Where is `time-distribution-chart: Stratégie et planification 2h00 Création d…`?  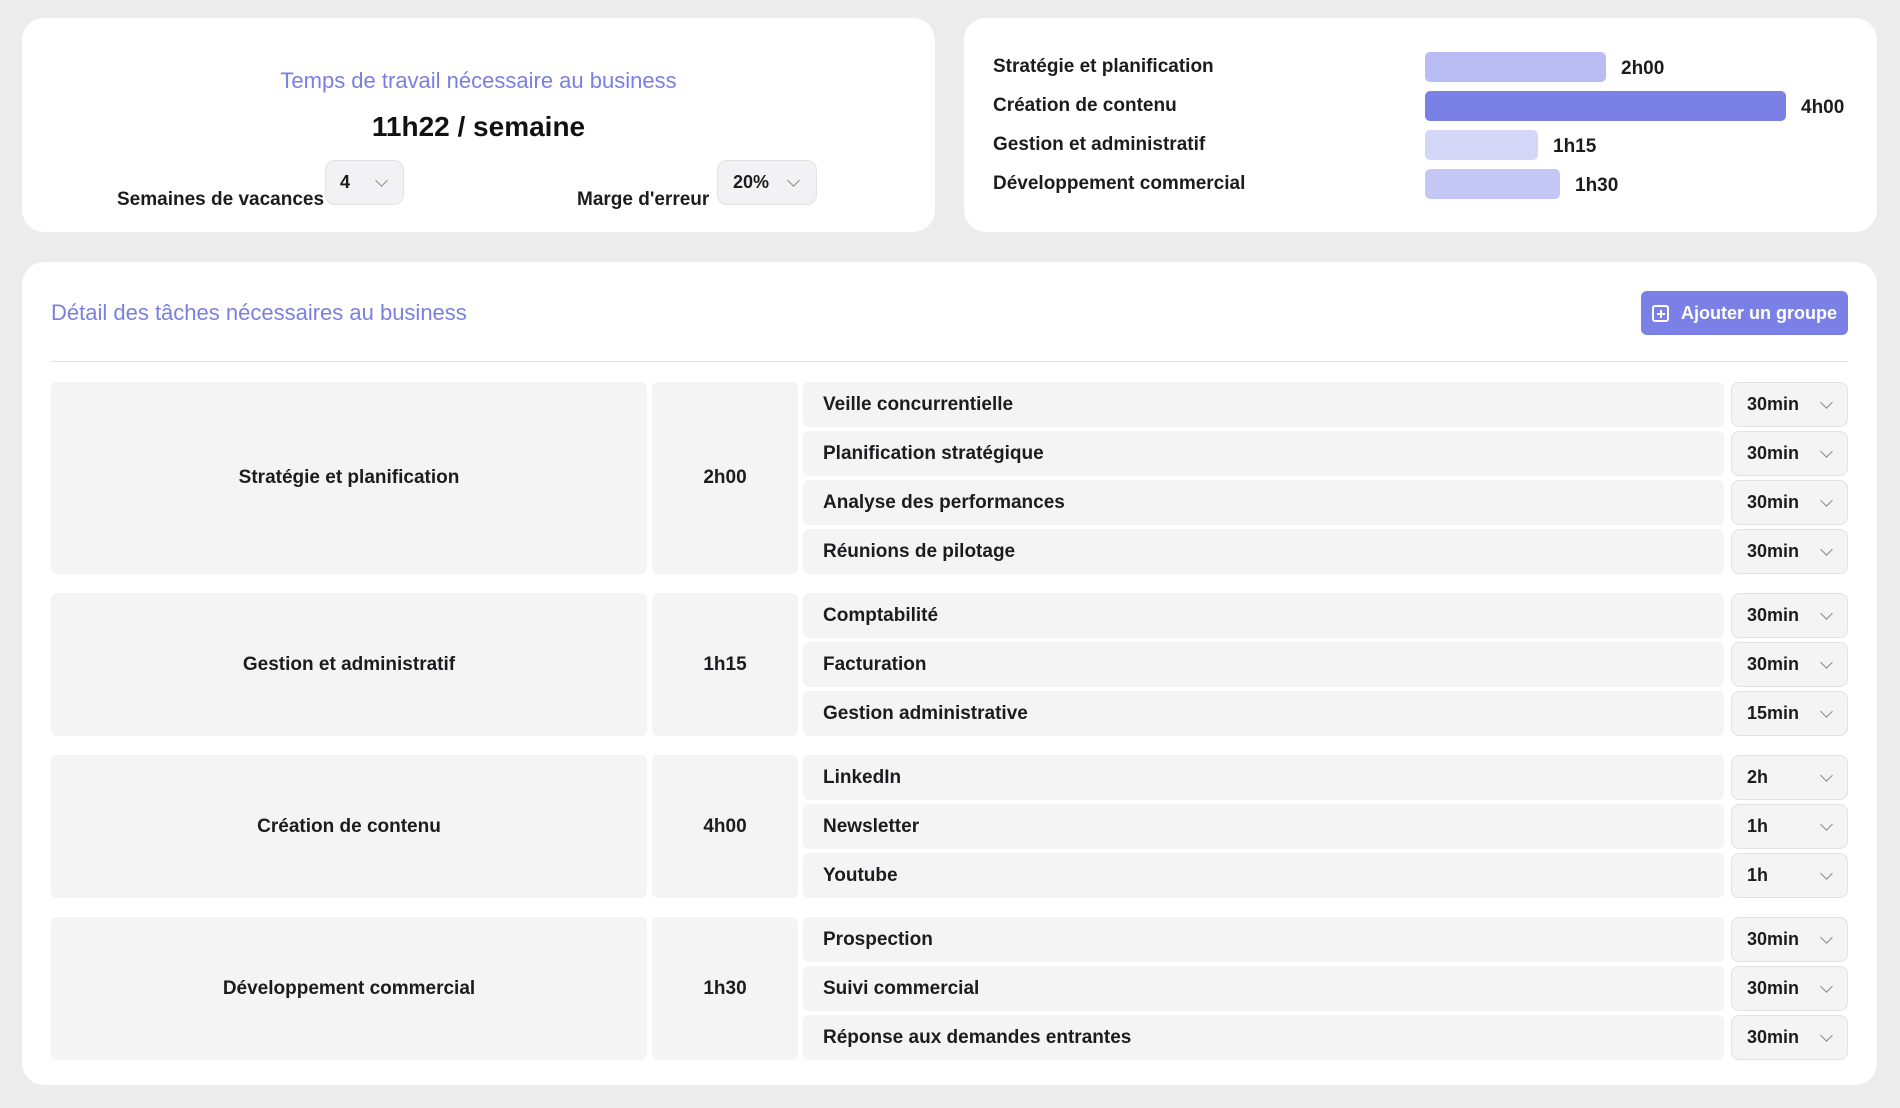 time-distribution-chart: Stratégie et planification 2h00 Création d… is located at coordinates (1420, 125).